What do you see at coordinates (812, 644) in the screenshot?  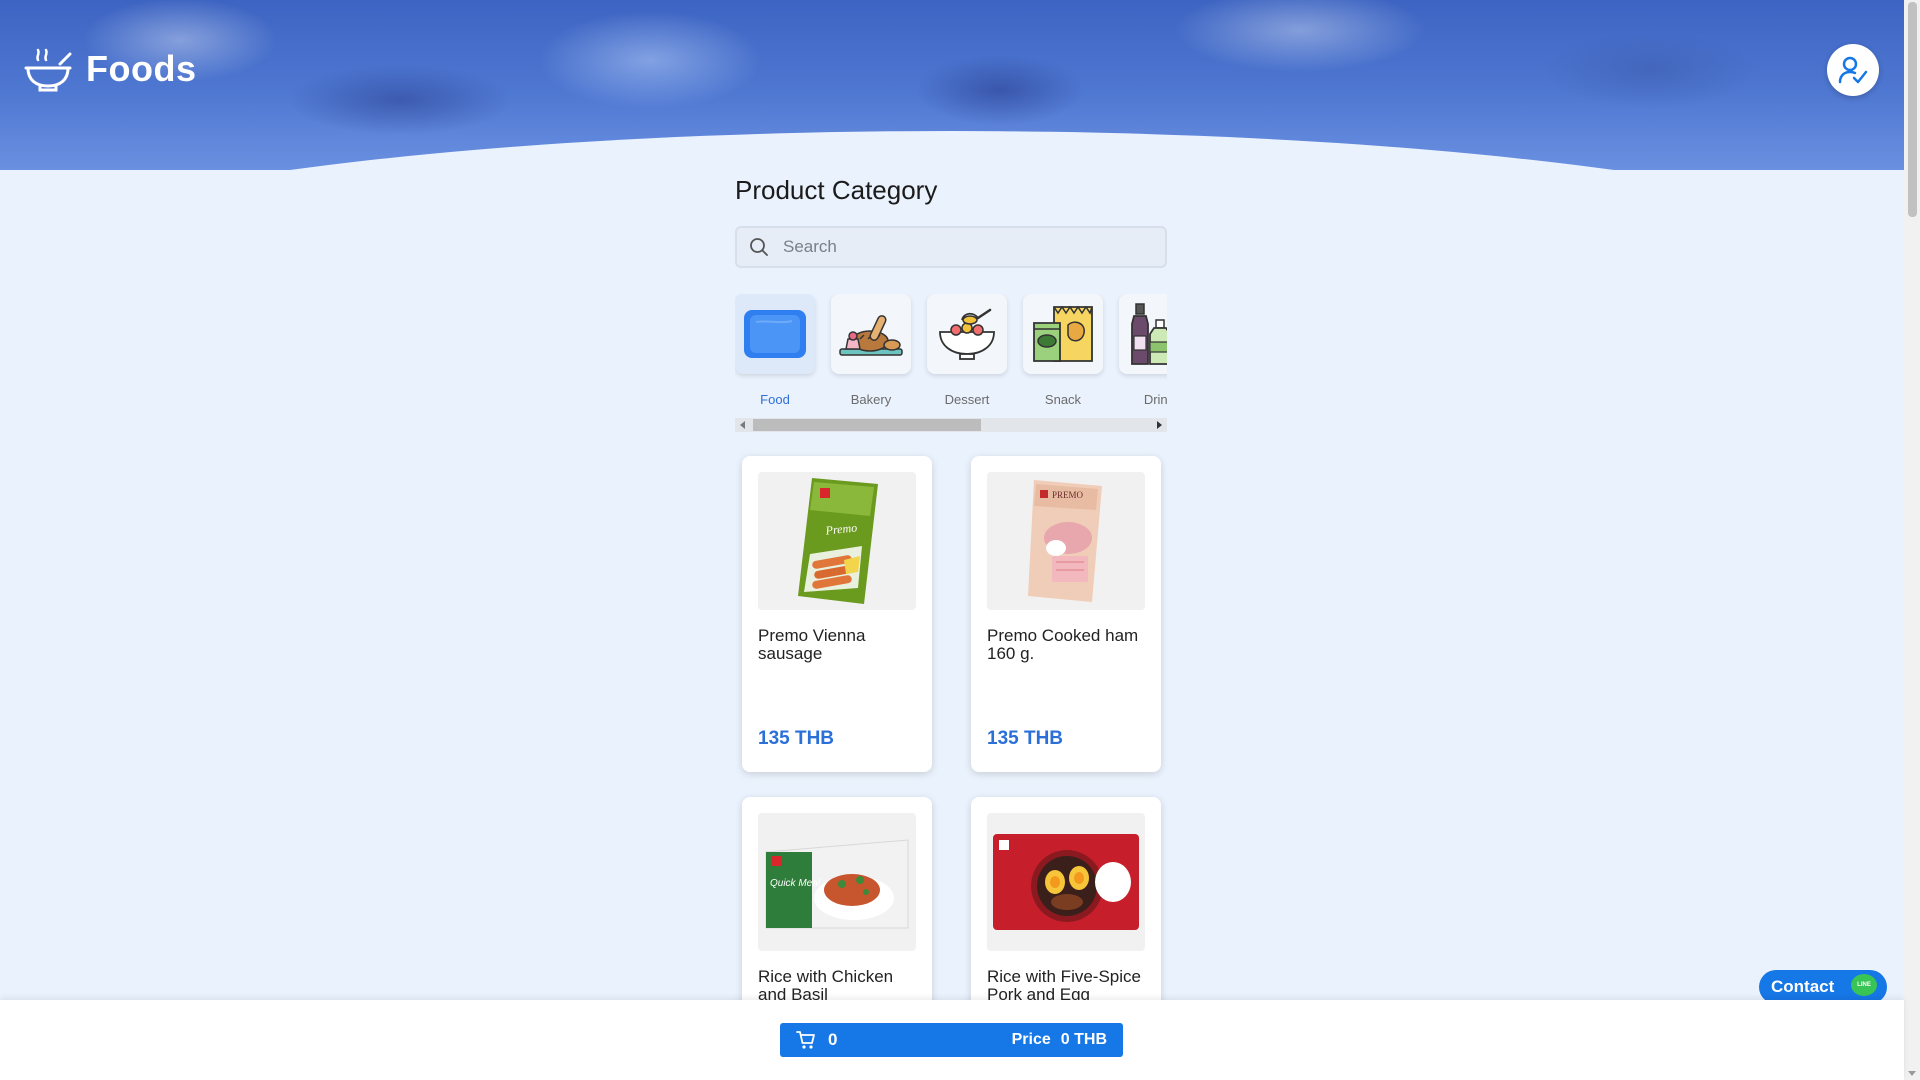 I see `product-name: Premo Vienna sausage` at bounding box center [812, 644].